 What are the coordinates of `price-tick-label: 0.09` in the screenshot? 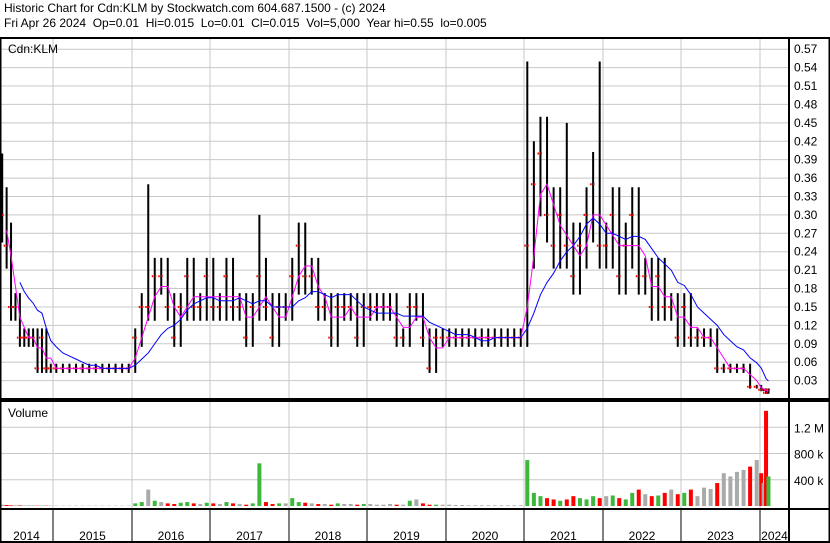 It's located at (806, 344).